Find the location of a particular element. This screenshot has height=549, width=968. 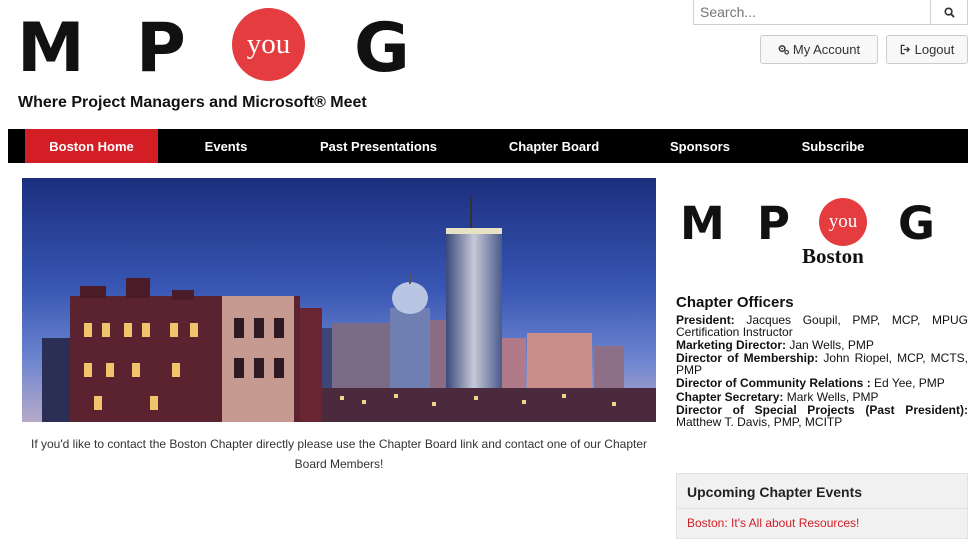

sidebar-logo-city: Boston is located at coordinates (833, 256).